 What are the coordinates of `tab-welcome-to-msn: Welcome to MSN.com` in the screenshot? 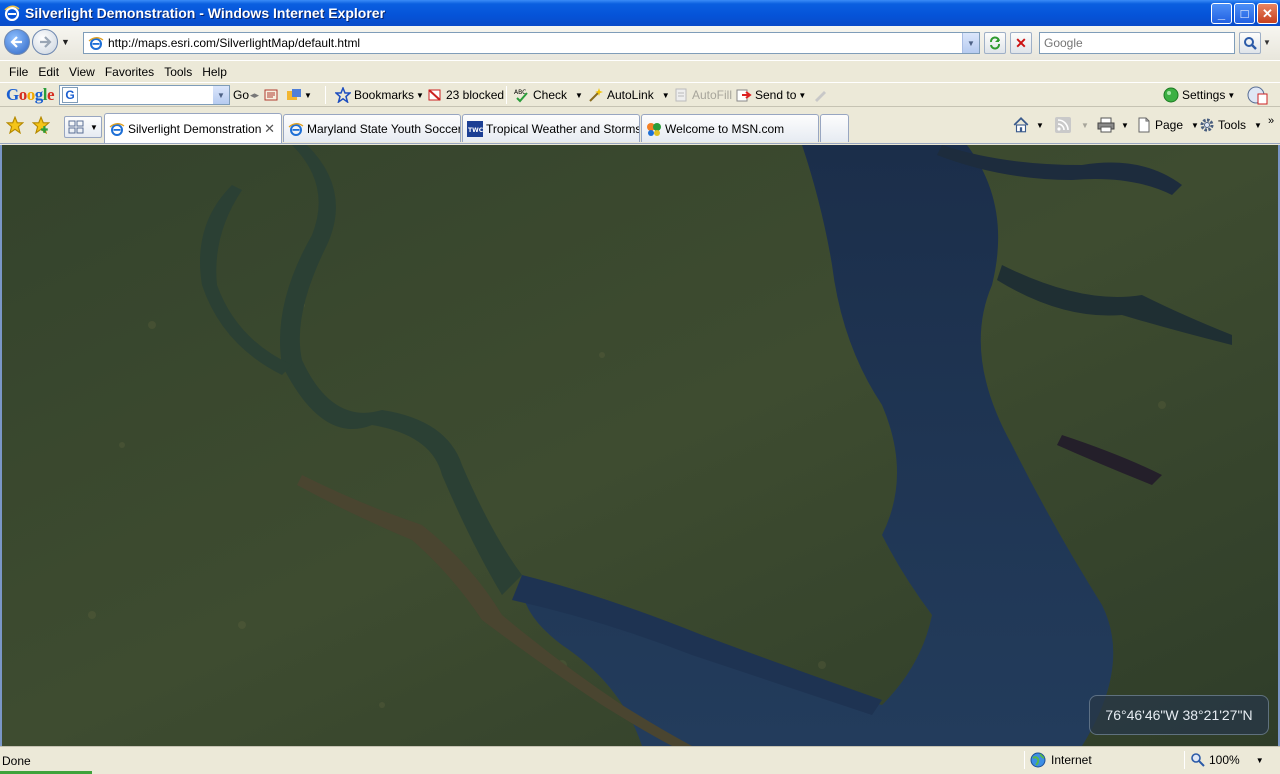 It's located at (730, 128).